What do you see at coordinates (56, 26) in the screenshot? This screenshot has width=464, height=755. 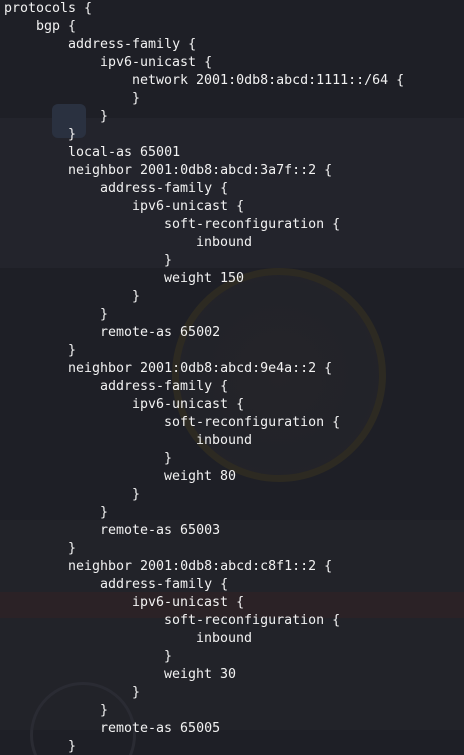 I see `code-line: bgp {` at bounding box center [56, 26].